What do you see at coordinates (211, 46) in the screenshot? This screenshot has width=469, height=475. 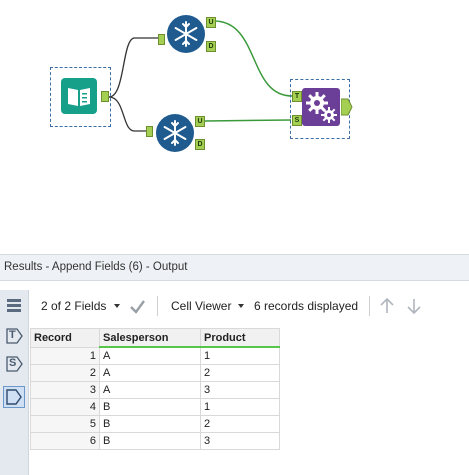 I see `top-generate-duplicate-anchor: D` at bounding box center [211, 46].